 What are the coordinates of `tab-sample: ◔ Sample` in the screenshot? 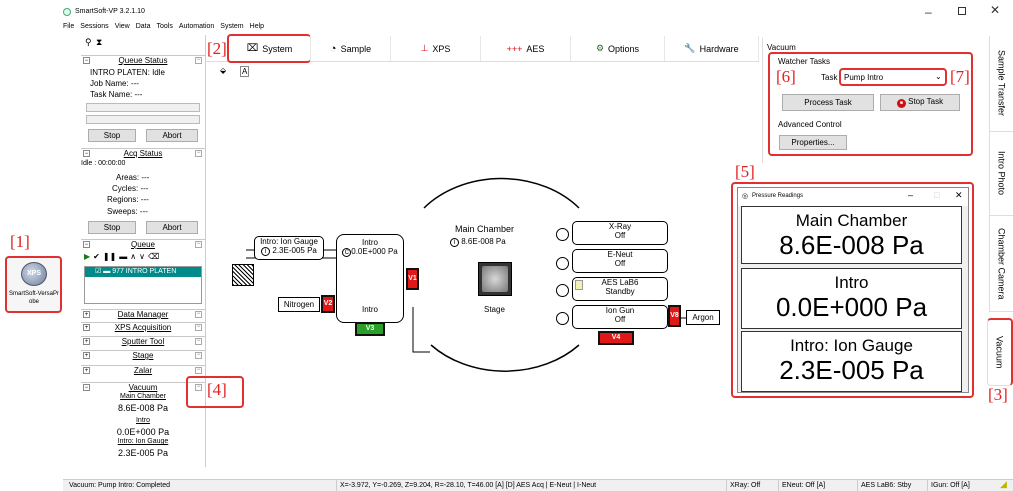 It's located at (351, 48).